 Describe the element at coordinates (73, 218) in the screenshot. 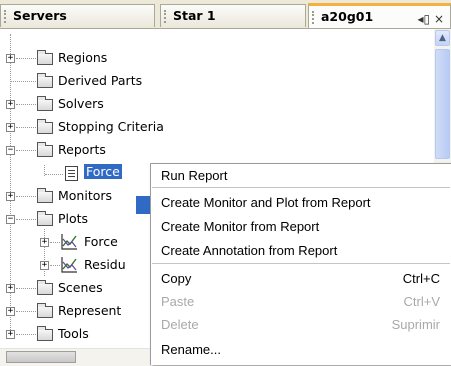

I see `tree-item-label: Plots` at that location.